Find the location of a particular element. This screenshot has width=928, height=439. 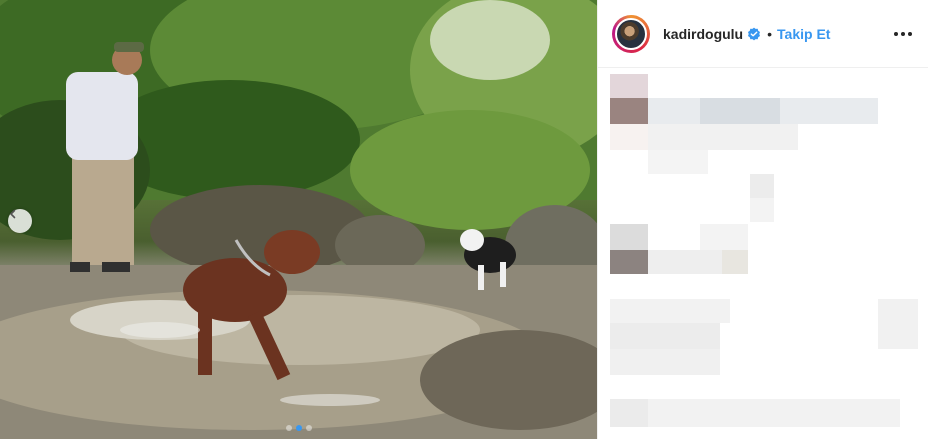

follow-button: Takip Et is located at coordinates (803, 34).